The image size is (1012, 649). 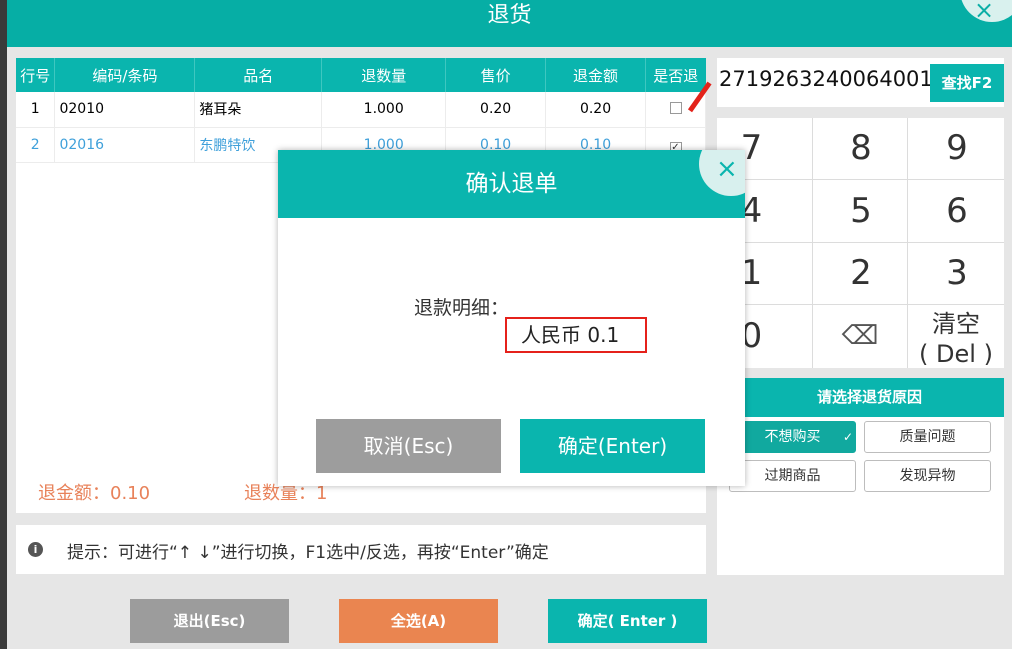 What do you see at coordinates (860, 211) in the screenshot?
I see `key-5: 5` at bounding box center [860, 211].